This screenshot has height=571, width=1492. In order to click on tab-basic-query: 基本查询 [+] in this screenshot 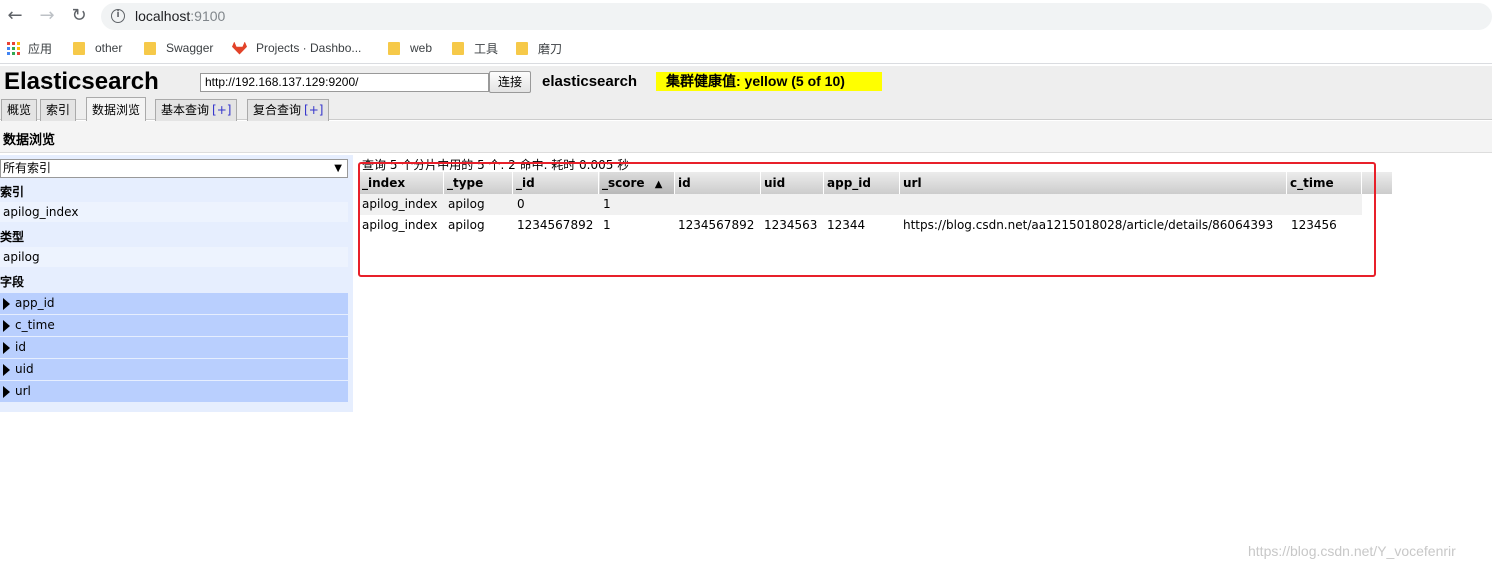, I will do `click(196, 110)`.